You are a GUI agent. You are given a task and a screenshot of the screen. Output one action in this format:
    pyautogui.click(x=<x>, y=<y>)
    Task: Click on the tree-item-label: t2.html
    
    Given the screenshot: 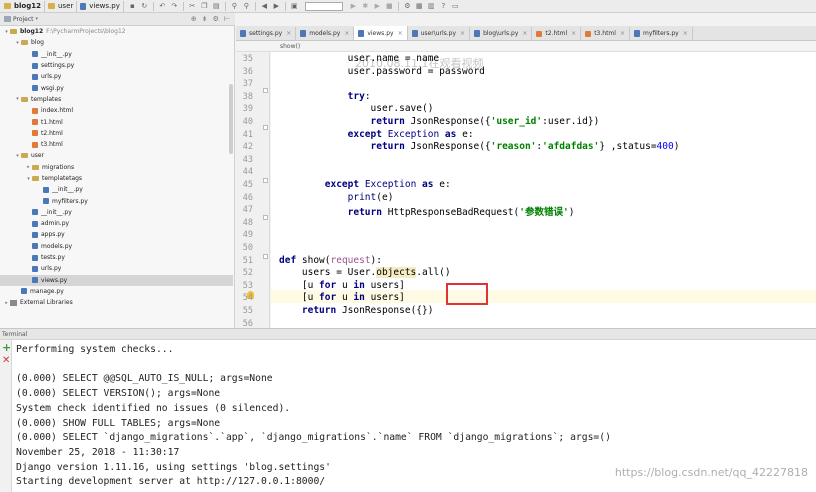 What is the action you would take?
    pyautogui.click(x=52, y=133)
    